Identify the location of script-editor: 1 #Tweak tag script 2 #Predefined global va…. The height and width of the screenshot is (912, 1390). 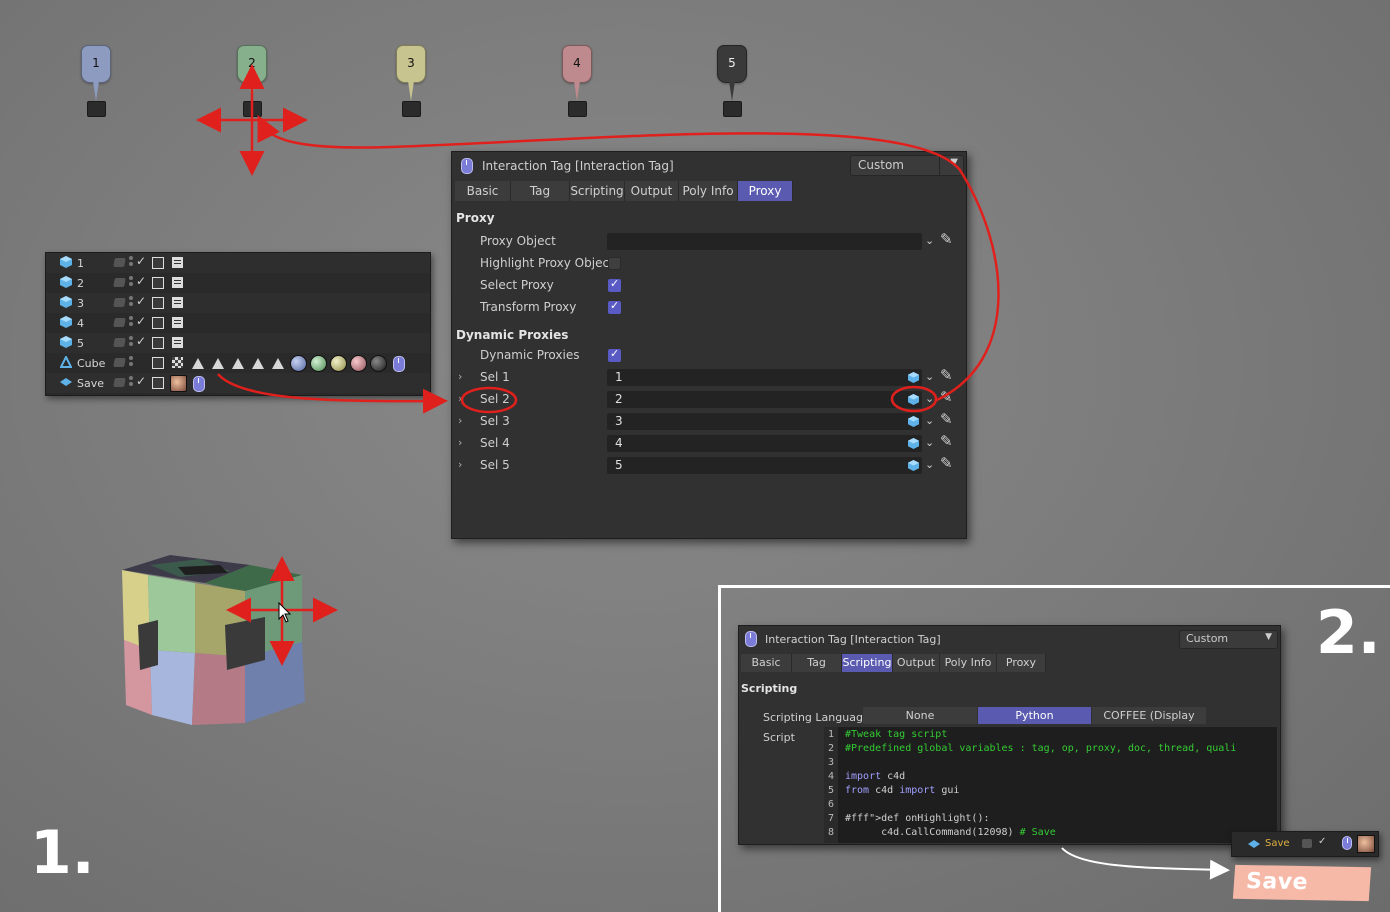
(1050, 785).